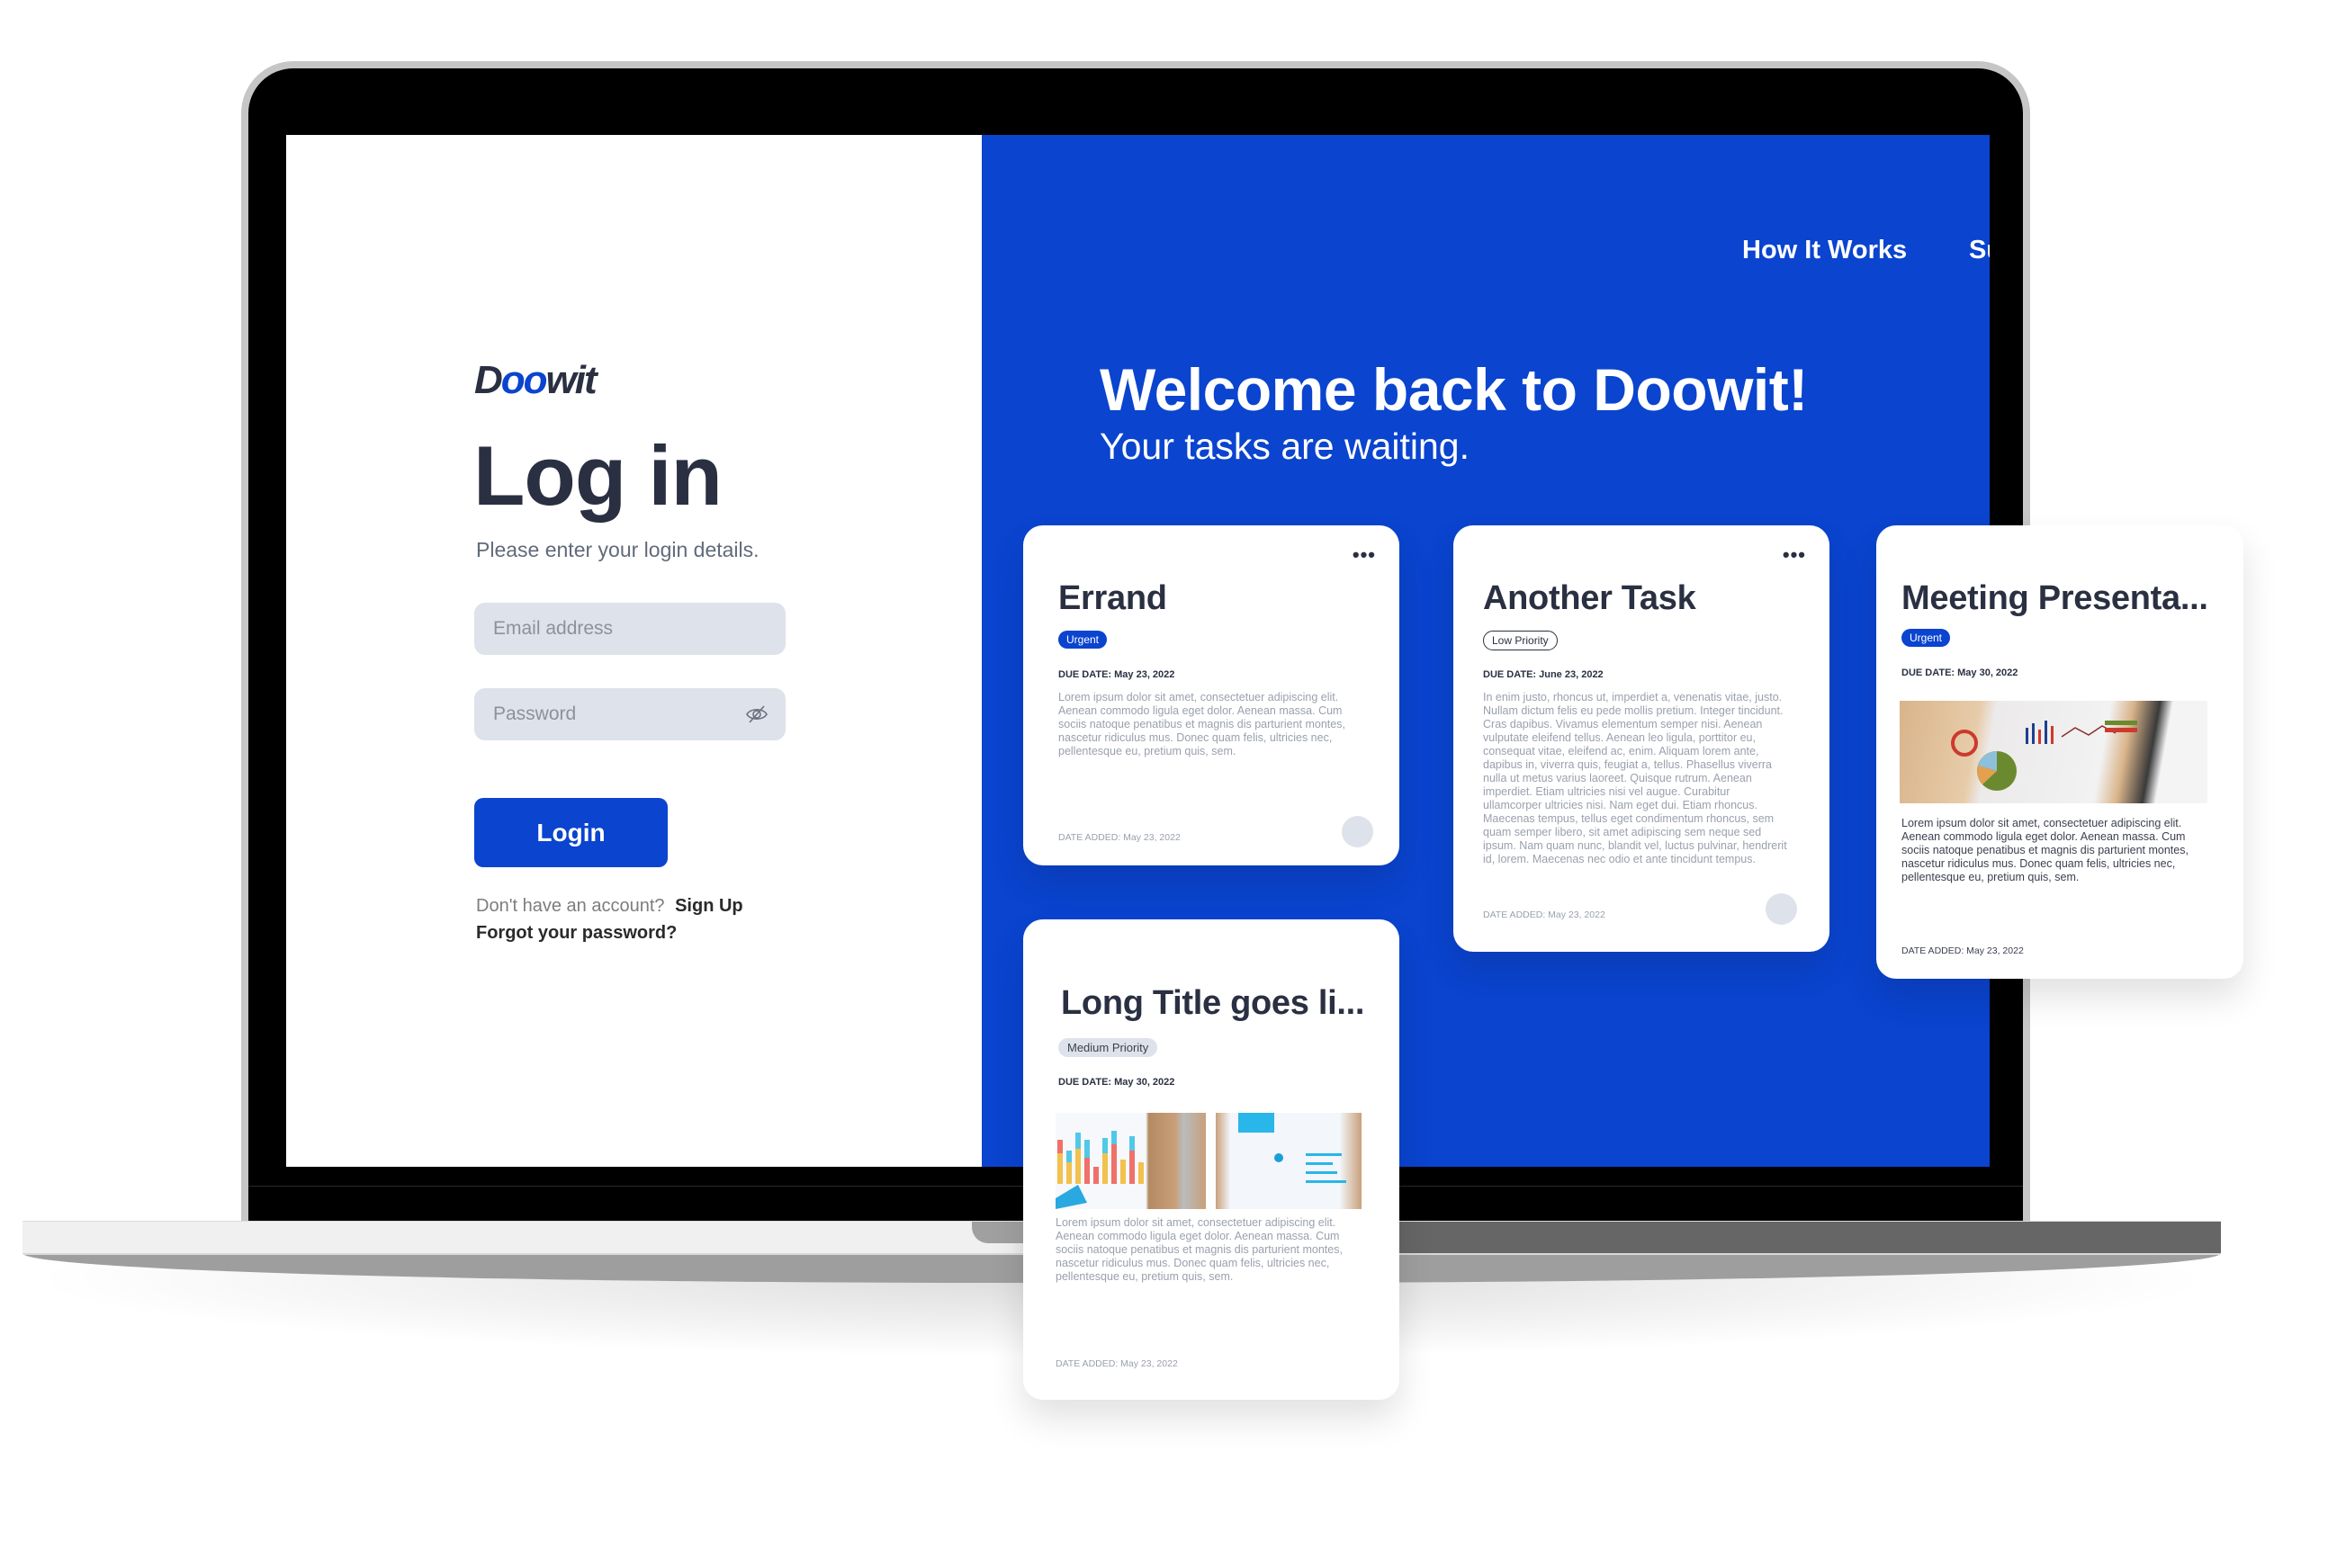  Describe the element at coordinates (630, 714) in the screenshot. I see `password-field` at that location.